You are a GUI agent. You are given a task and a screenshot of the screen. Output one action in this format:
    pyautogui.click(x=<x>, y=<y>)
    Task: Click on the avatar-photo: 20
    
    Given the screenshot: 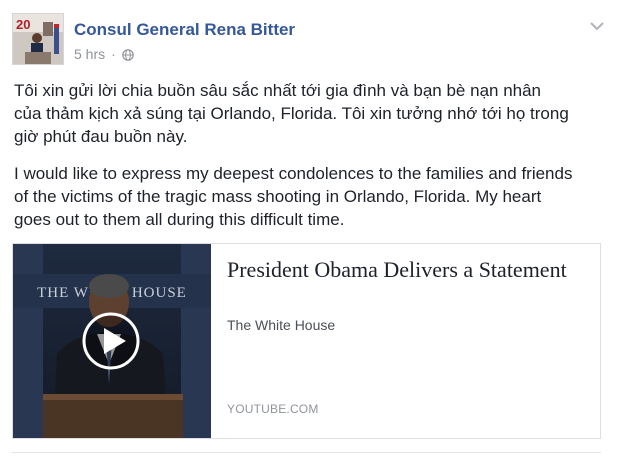 What is the action you would take?
    pyautogui.click(x=38, y=39)
    